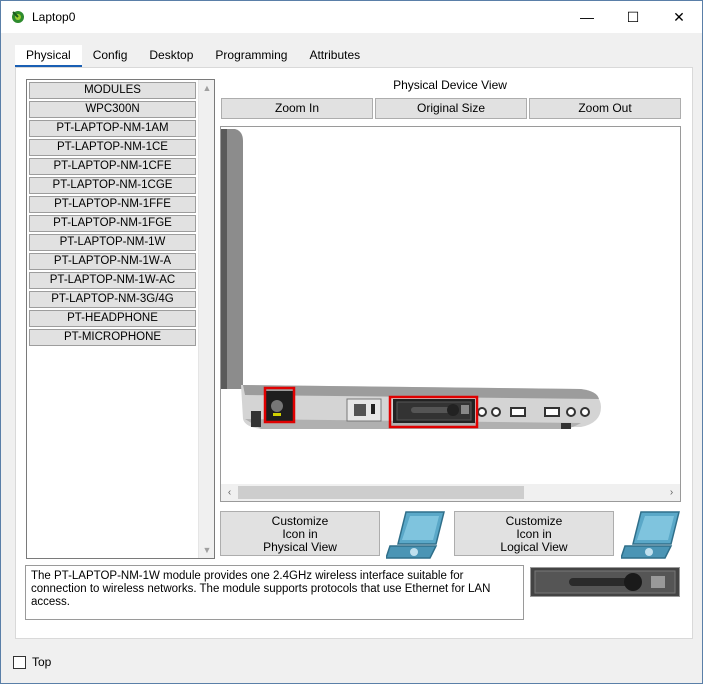 The image size is (703, 684). I want to click on tab-attributes: Attributes, so click(334, 56).